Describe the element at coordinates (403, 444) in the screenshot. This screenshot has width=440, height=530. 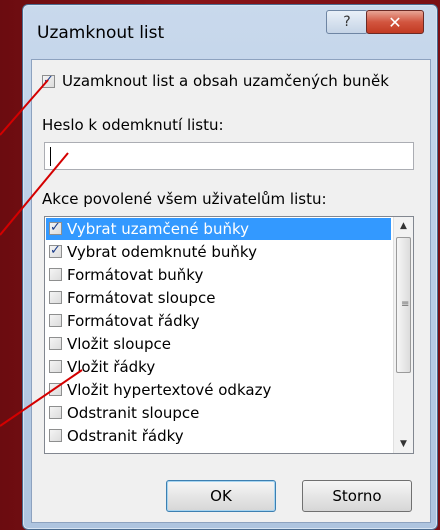
I see `scroll-down-icon: ▼` at that location.